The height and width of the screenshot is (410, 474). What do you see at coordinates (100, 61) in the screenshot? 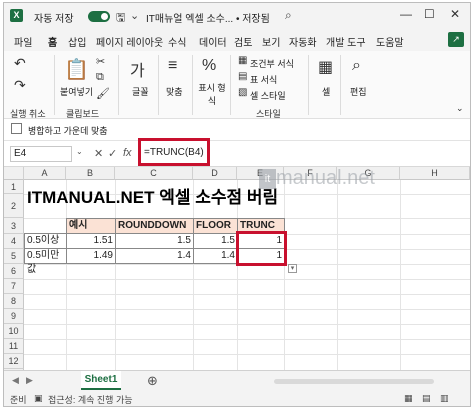
I see `cut-icon: ✂` at bounding box center [100, 61].